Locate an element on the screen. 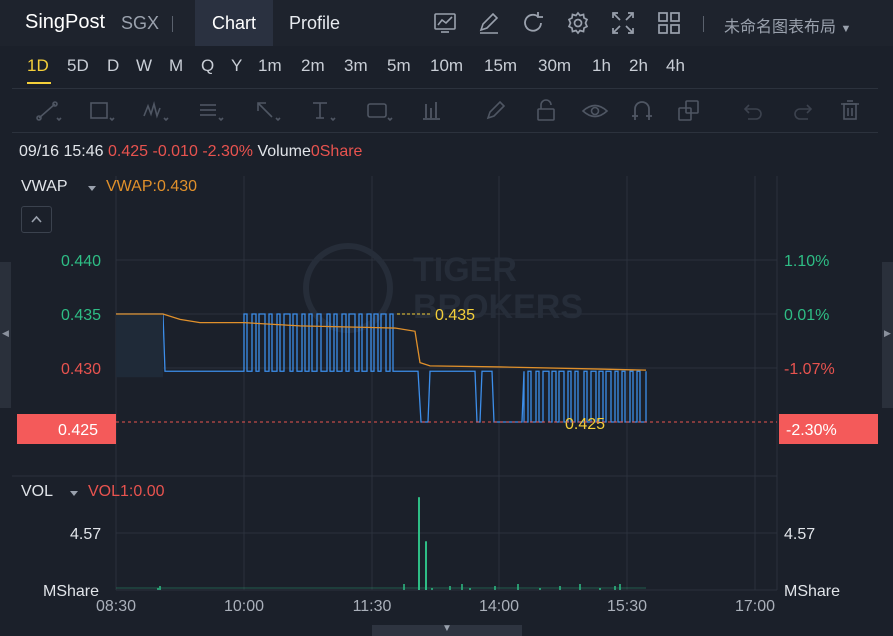 The height and width of the screenshot is (636, 893). y-tick-right: 1.10% is located at coordinates (806, 261).